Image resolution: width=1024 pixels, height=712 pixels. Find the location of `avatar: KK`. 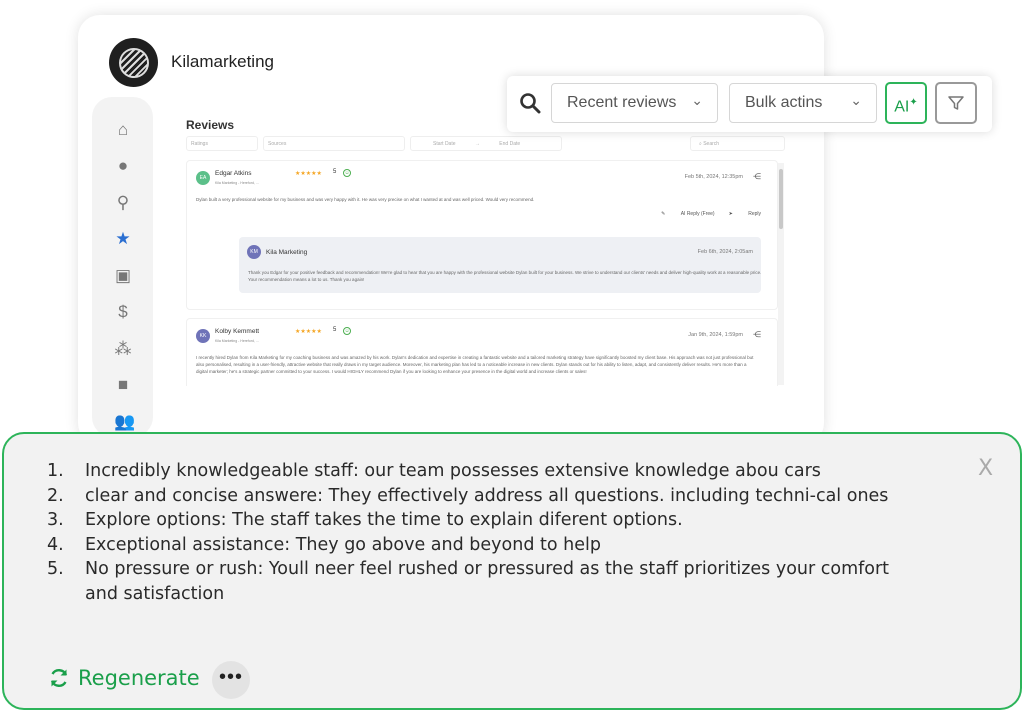

avatar: KK is located at coordinates (203, 336).